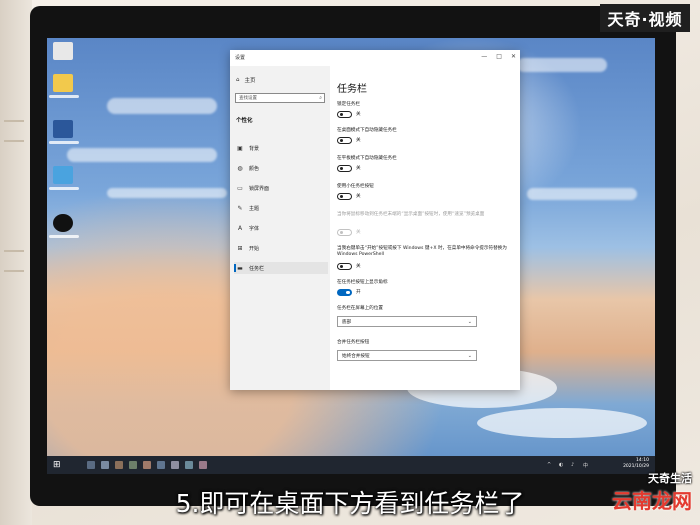 This screenshot has height=525, width=700. Describe the element at coordinates (63, 175) in the screenshot. I see `desktop-computer-icon` at that location.